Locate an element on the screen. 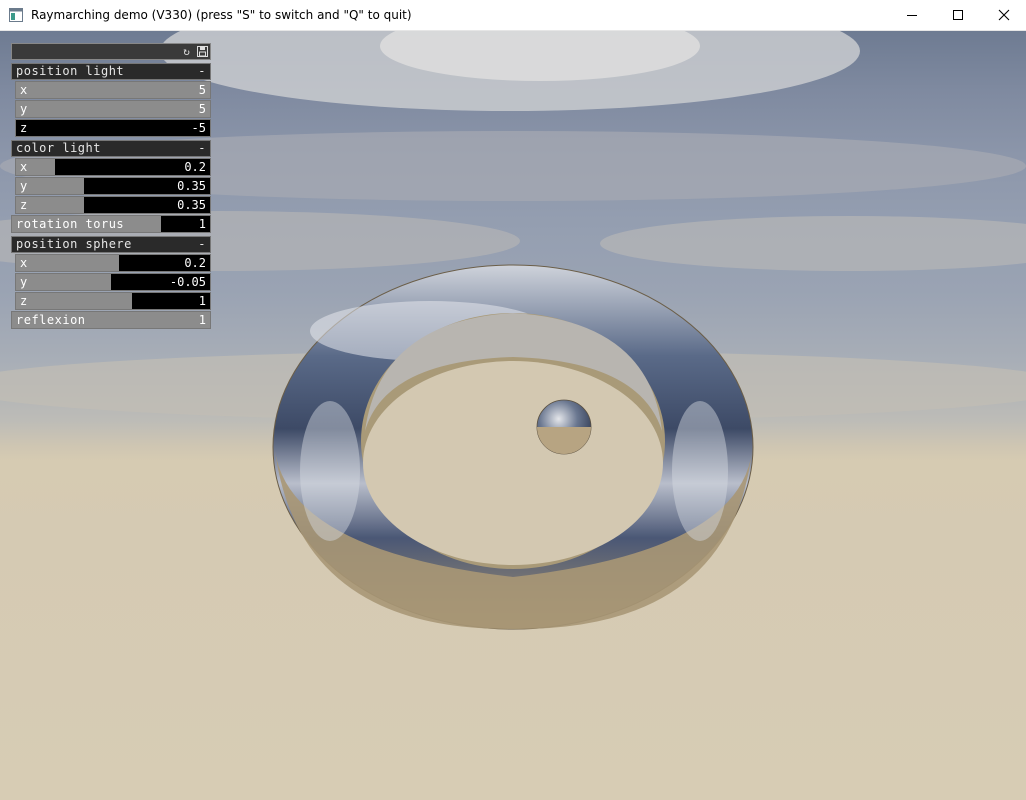 This screenshot has height=800, width=1026. slider-sphere-x: x 0.2 is located at coordinates (113, 263).